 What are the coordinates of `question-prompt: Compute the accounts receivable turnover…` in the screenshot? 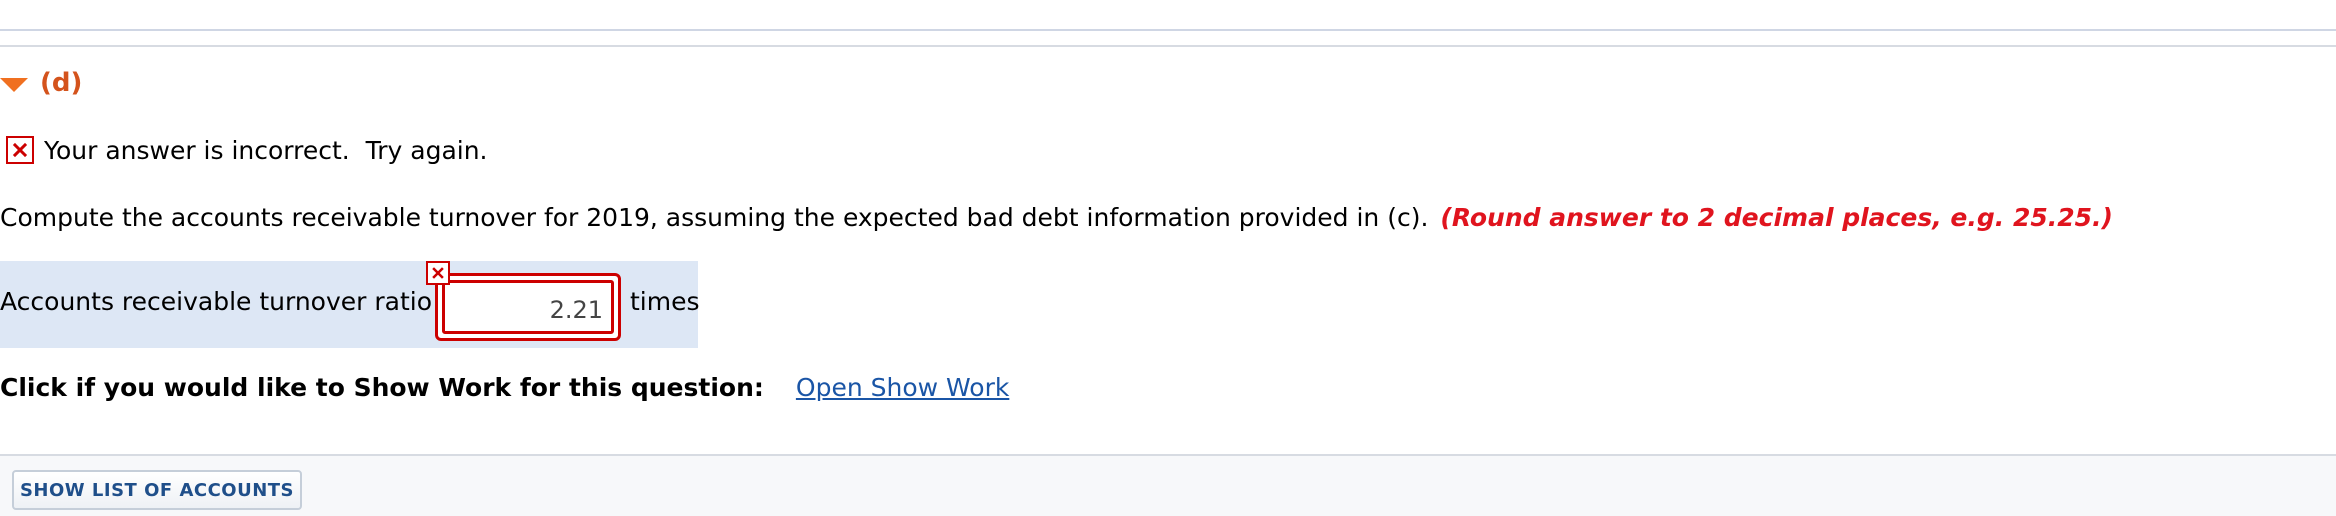 It's located at (1056, 217).